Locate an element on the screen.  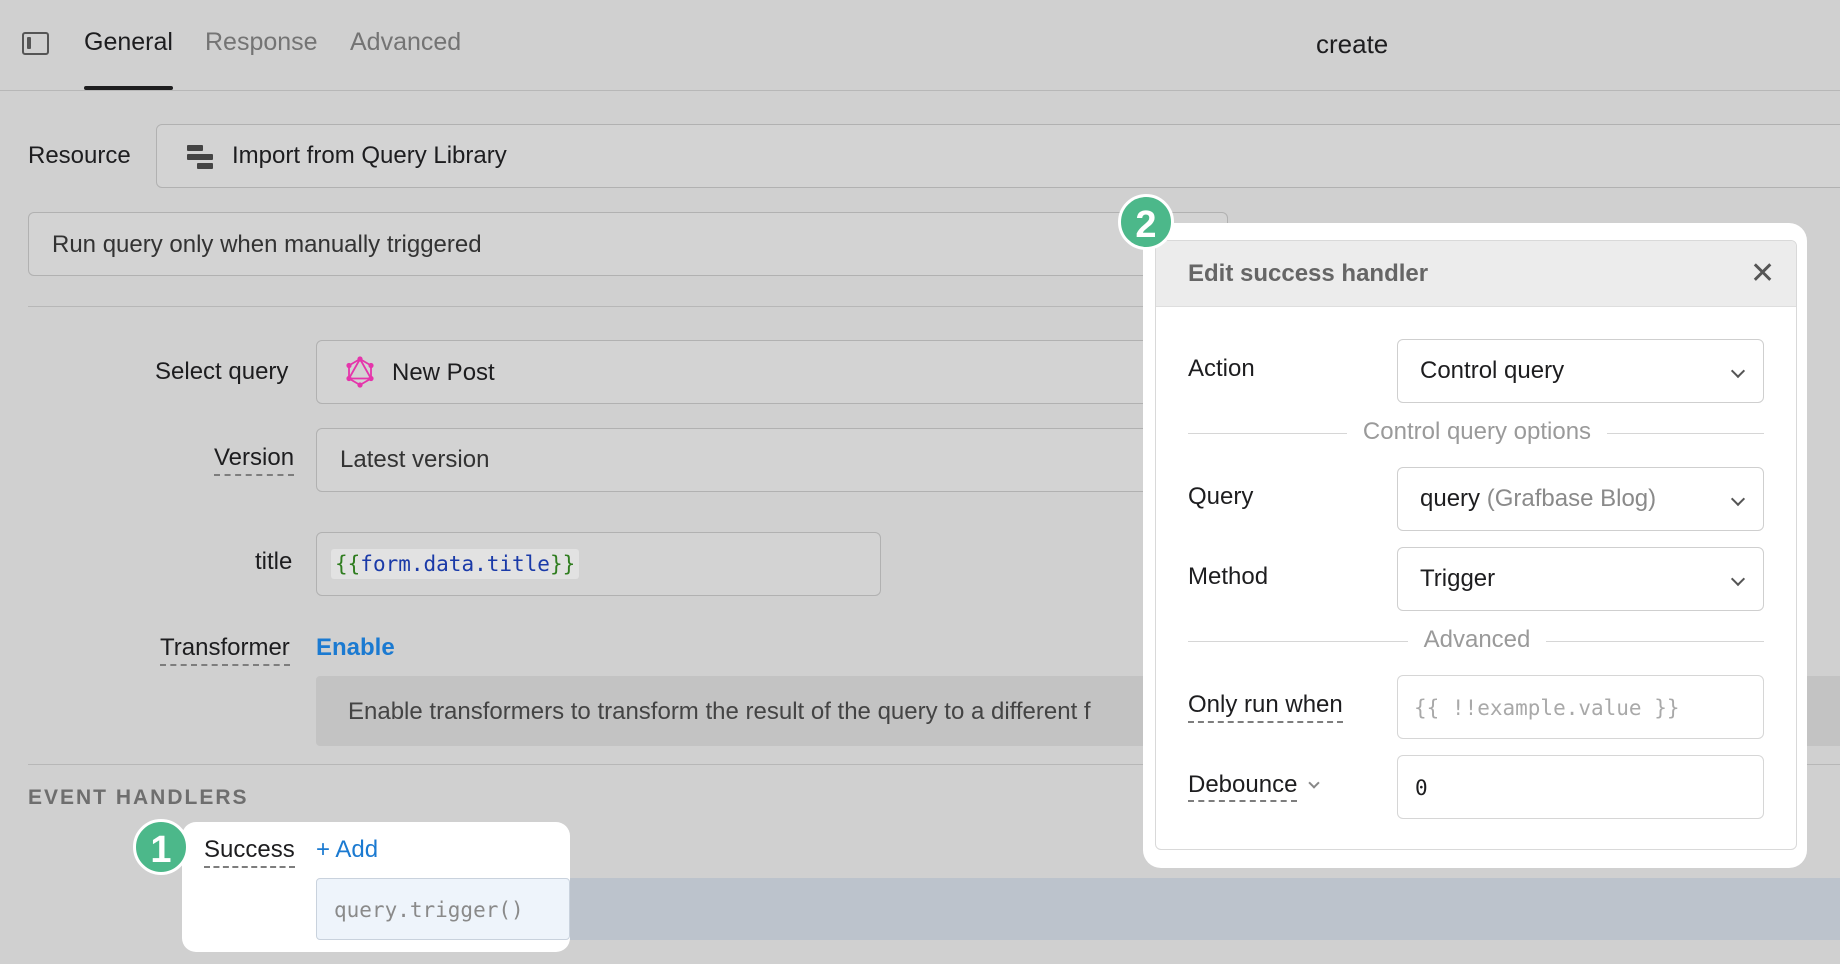
control-query-options-heading: Control query options is located at coordinates (1477, 431).